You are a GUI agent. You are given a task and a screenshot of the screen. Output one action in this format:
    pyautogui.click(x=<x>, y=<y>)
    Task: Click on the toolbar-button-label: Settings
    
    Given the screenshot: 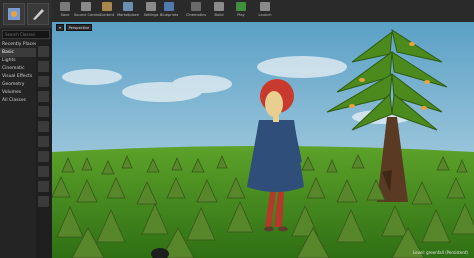 What is the action you would take?
    pyautogui.click(x=151, y=15)
    